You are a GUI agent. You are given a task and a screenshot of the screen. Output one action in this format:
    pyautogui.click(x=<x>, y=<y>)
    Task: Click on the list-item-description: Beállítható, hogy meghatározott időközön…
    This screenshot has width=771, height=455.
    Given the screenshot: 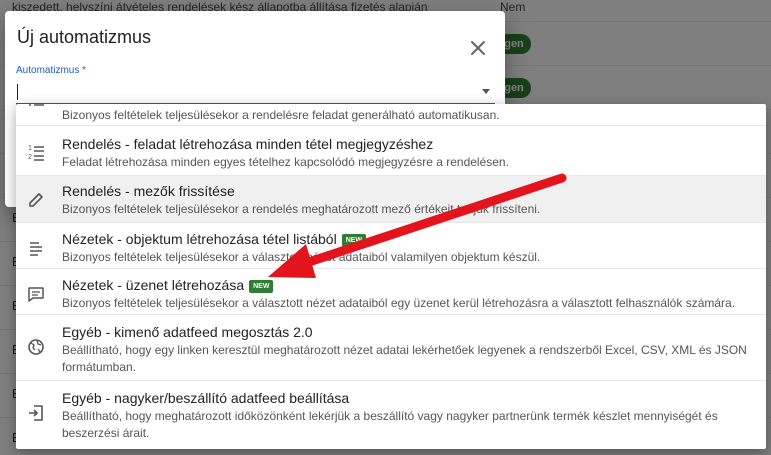 What is the action you would take?
    pyautogui.click(x=390, y=424)
    